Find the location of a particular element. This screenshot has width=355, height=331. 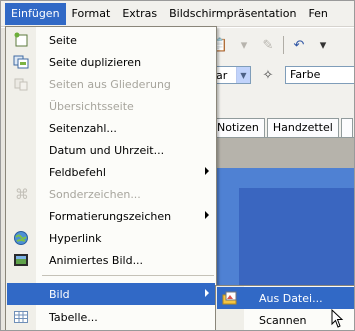

duplicate-slide-icon is located at coordinates (21, 62).